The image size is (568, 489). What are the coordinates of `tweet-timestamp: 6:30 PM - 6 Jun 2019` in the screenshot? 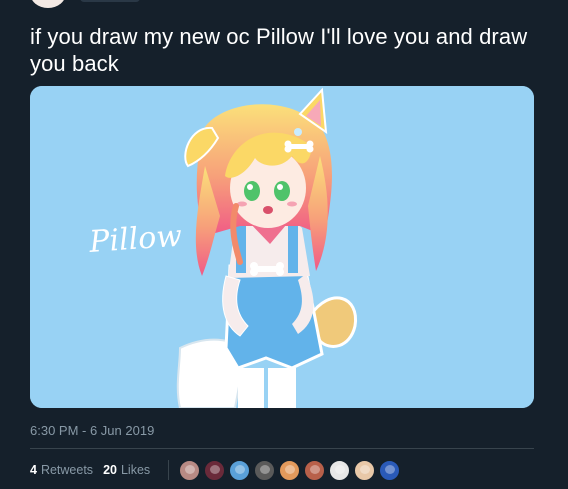 It's located at (92, 430).